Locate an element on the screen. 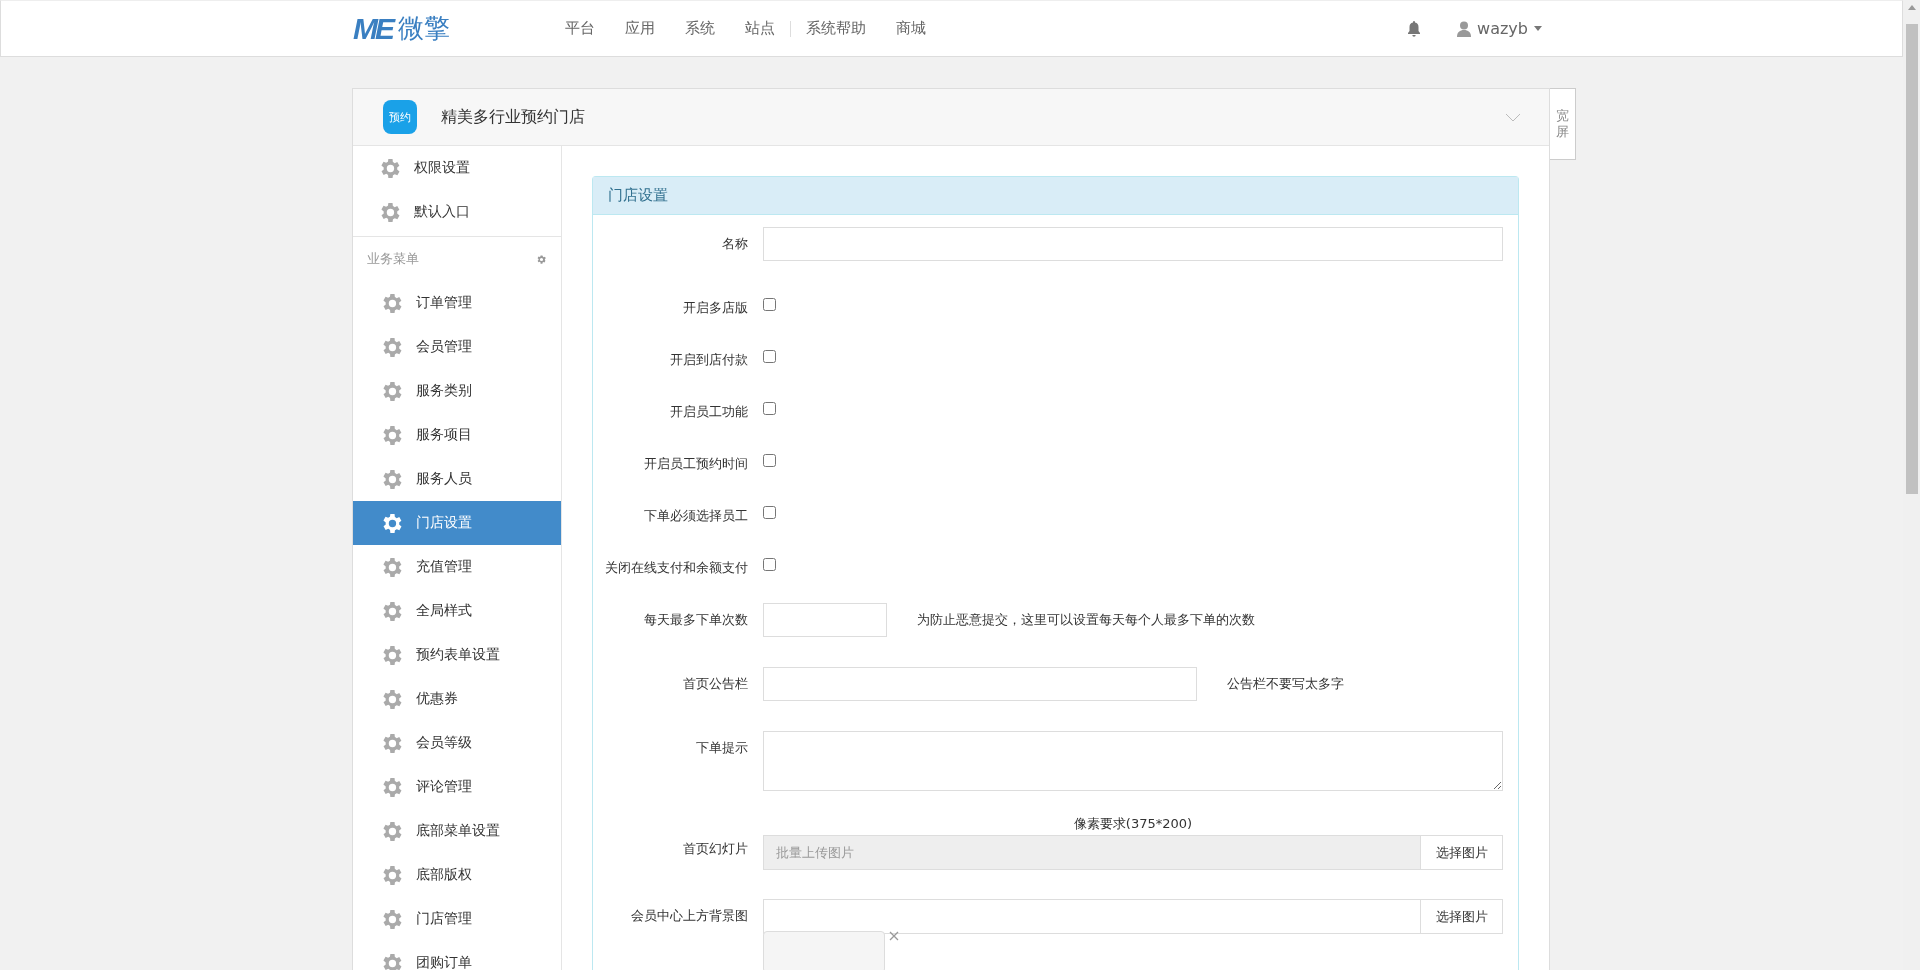  nav-link: 系统 is located at coordinates (700, 28).